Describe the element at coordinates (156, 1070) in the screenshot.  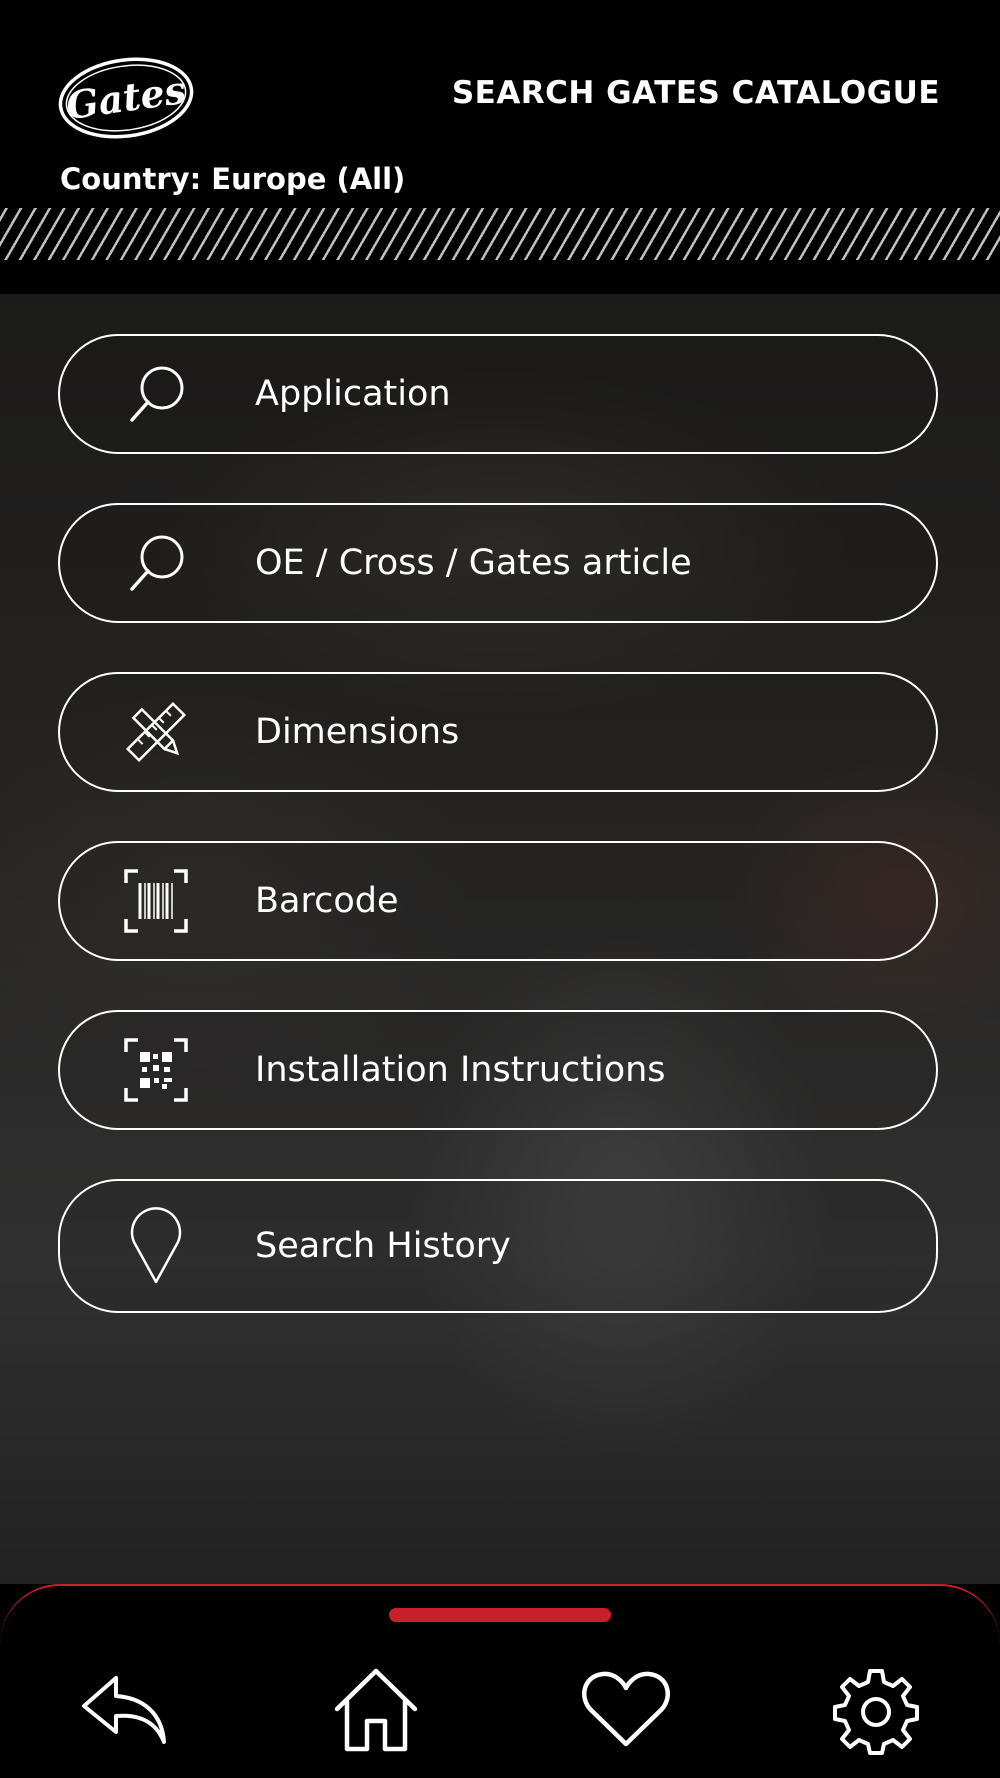
I see `qr-code-scan-icon` at that location.